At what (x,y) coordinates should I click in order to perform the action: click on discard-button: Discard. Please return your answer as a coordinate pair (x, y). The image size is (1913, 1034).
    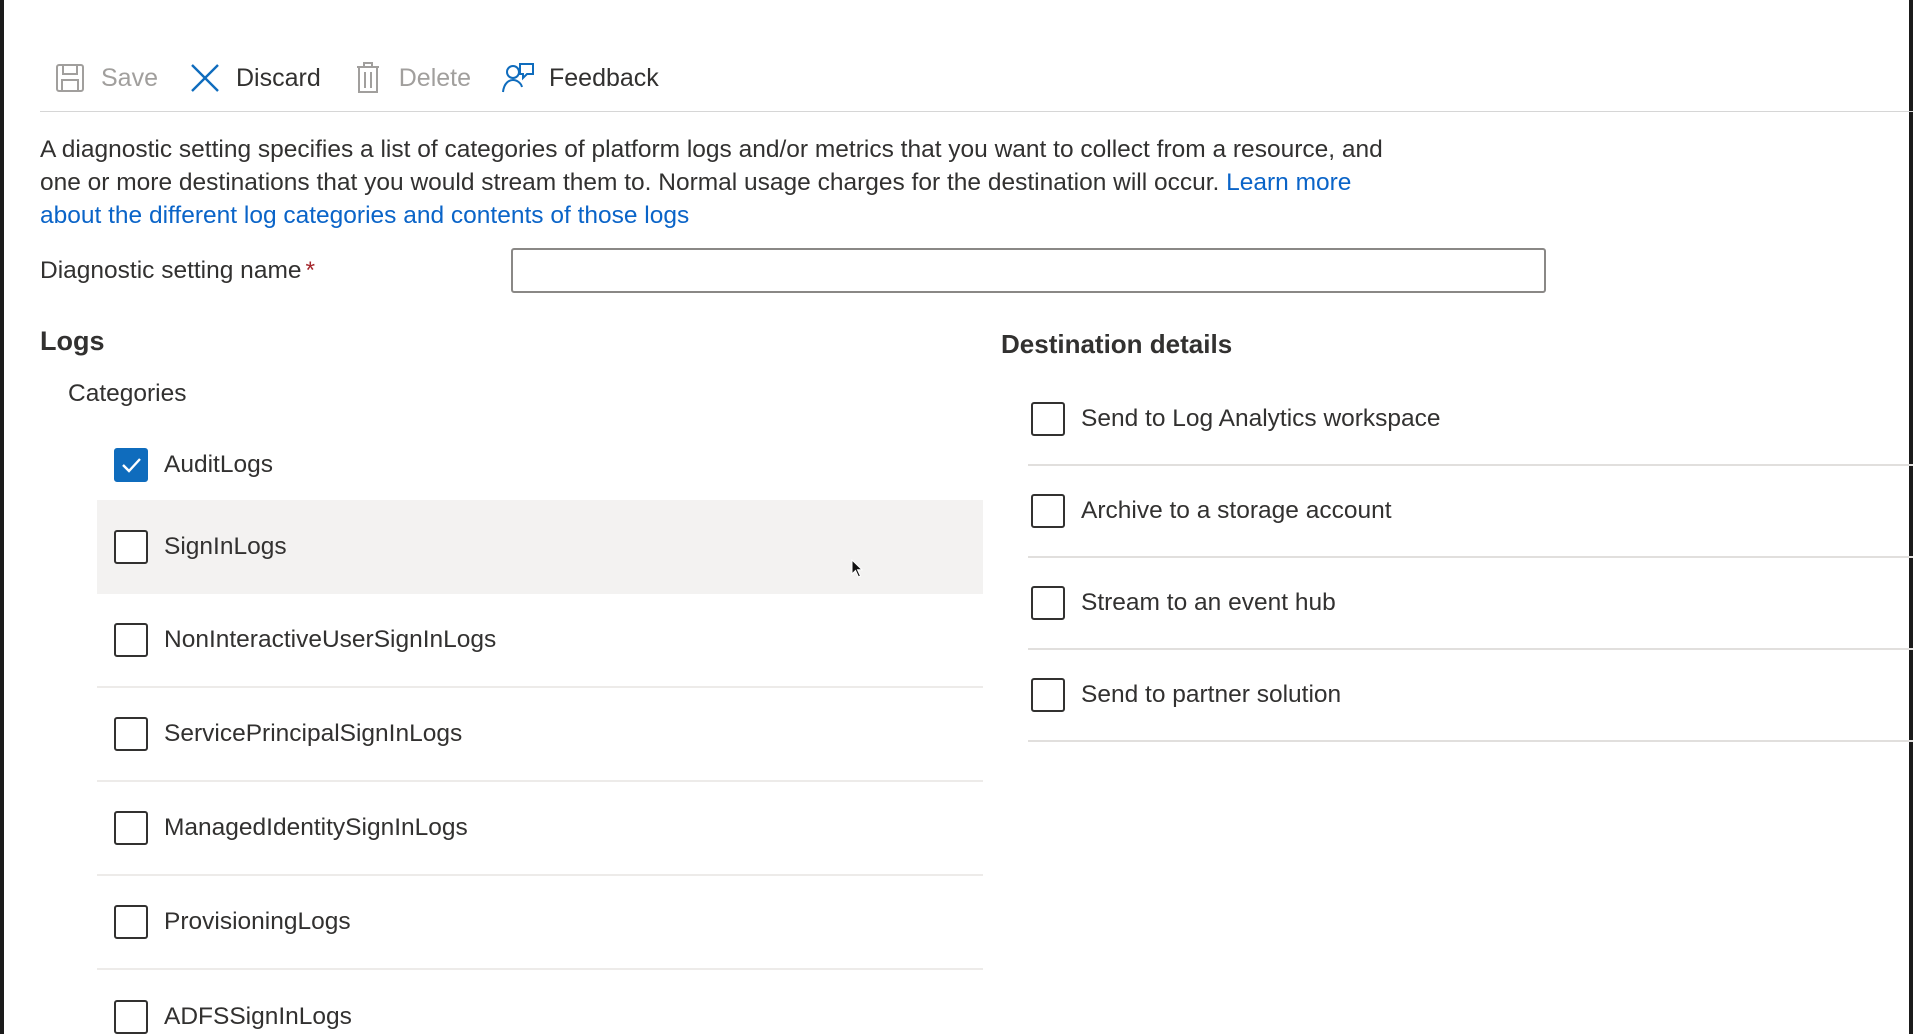
    Looking at the image, I should click on (254, 78).